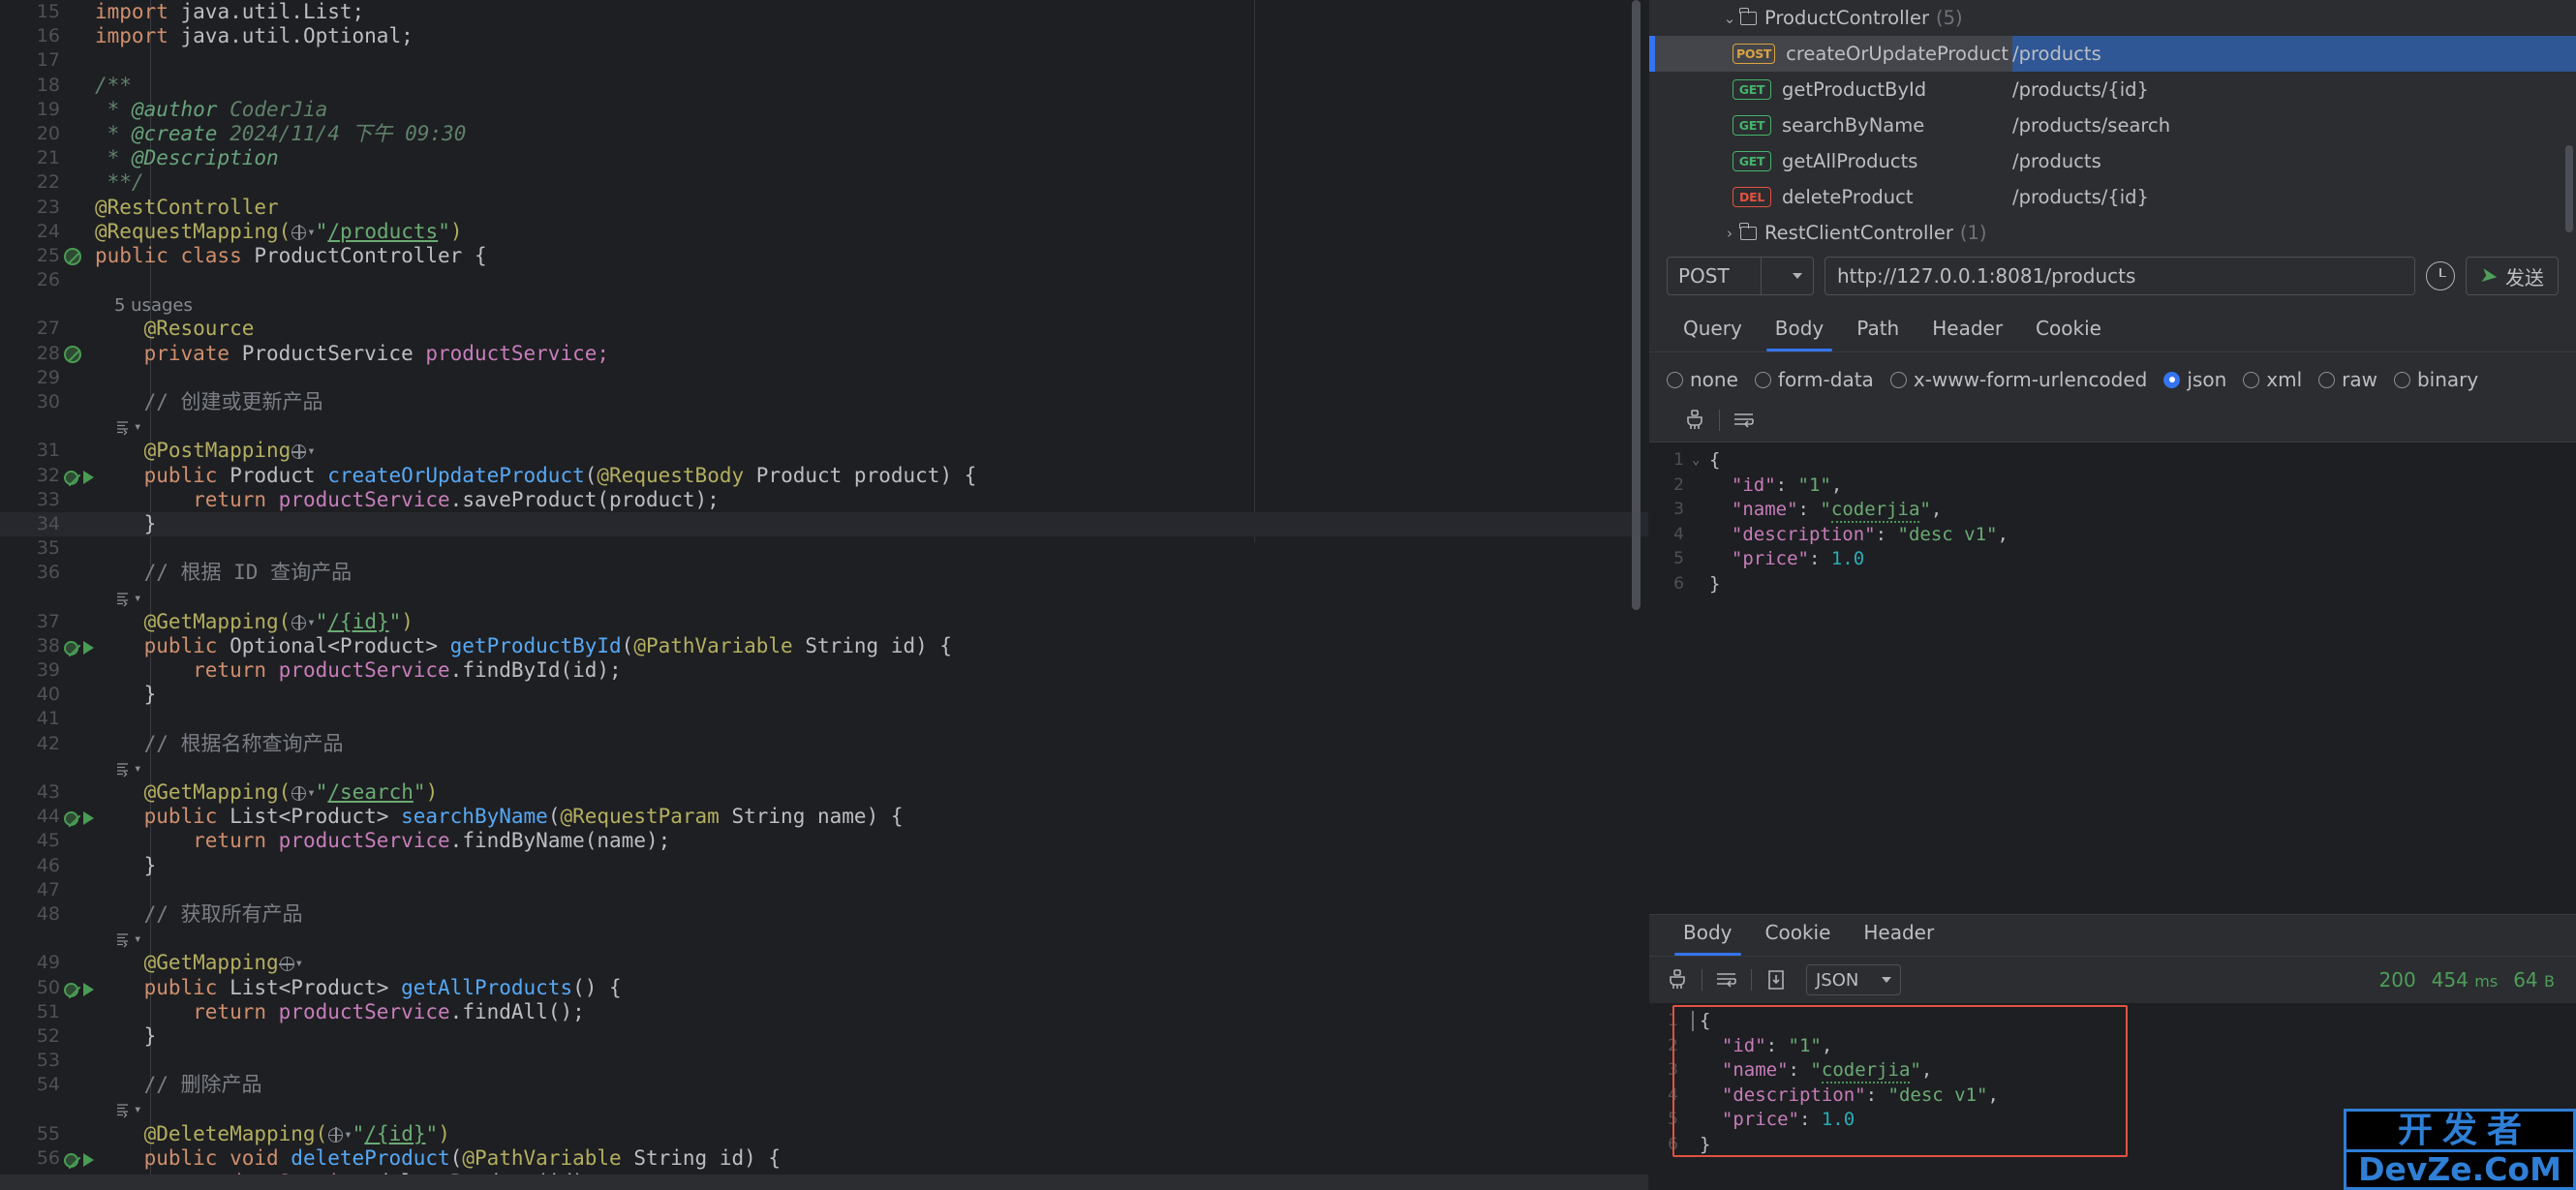  Describe the element at coordinates (1708, 936) in the screenshot. I see `response-tab-body: Body` at that location.